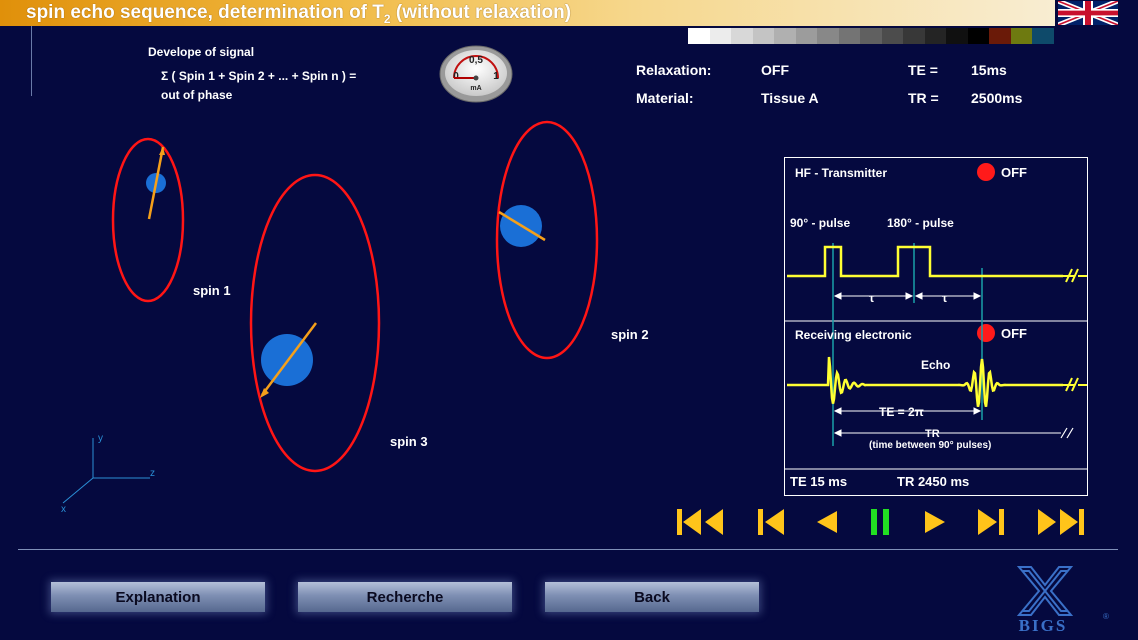 Image resolution: width=1138 pixels, height=640 pixels. Describe the element at coordinates (409, 441) in the screenshot. I see `spin-3-label: spin 3` at that location.